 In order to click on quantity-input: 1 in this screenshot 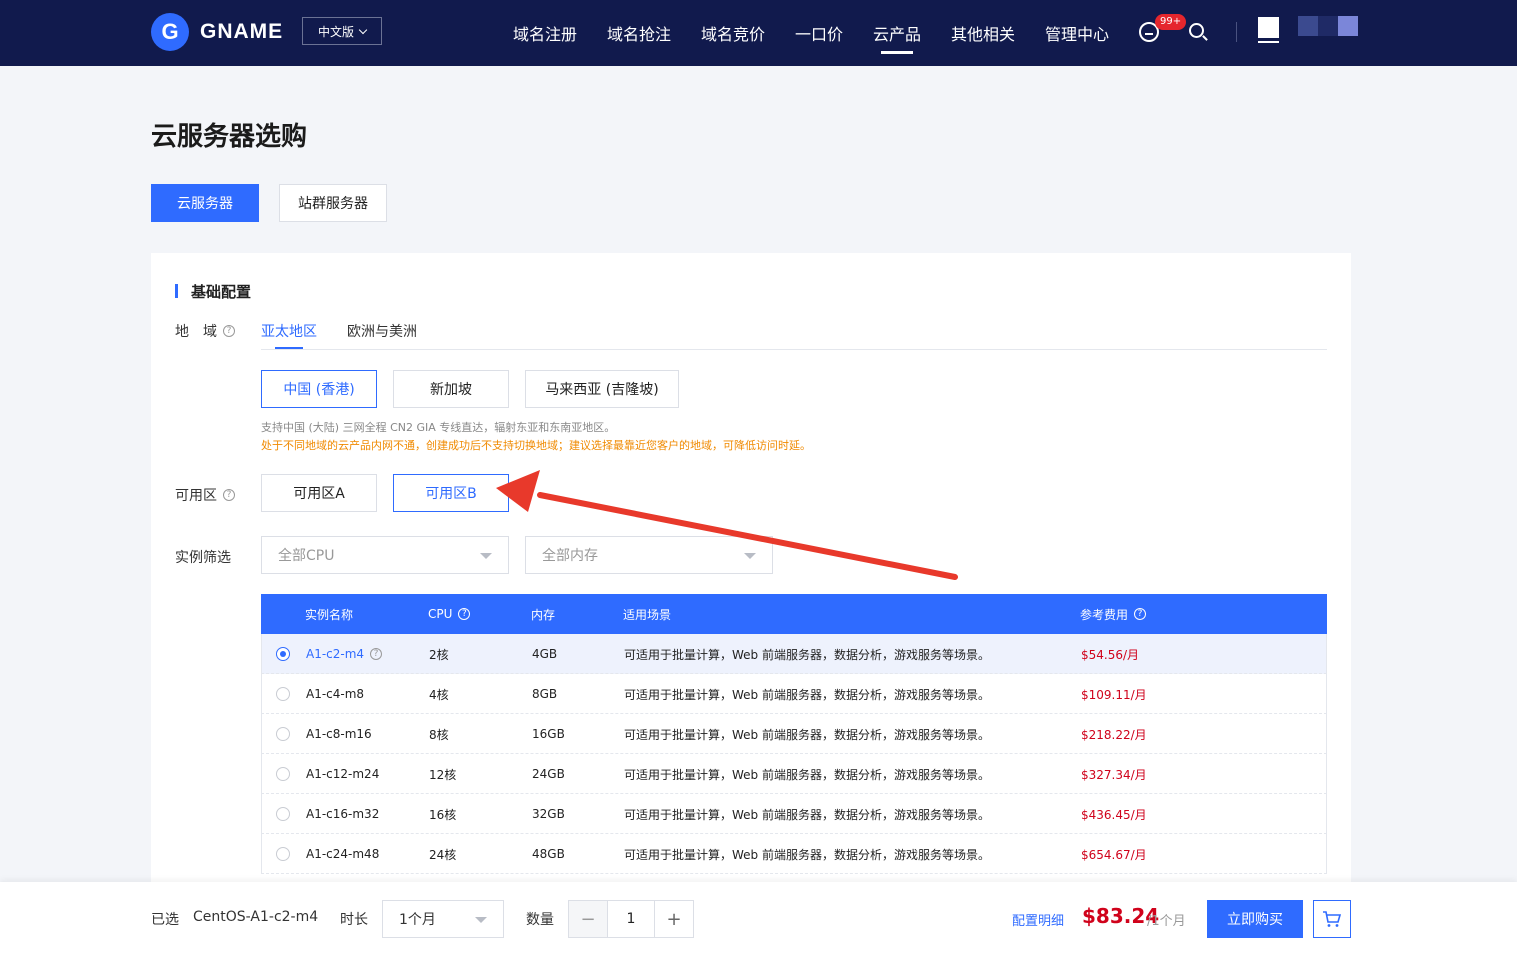, I will do `click(631, 919)`.